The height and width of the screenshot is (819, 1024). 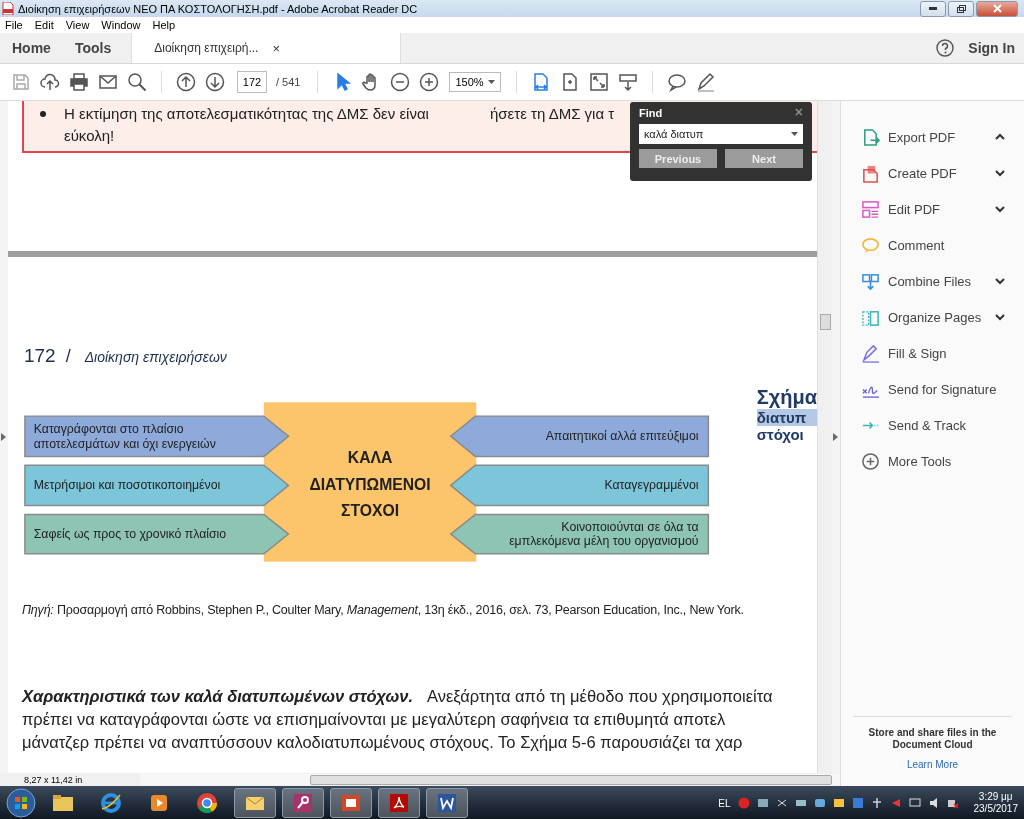 What do you see at coordinates (724, 803) in the screenshot?
I see `language-indicator: EL` at bounding box center [724, 803].